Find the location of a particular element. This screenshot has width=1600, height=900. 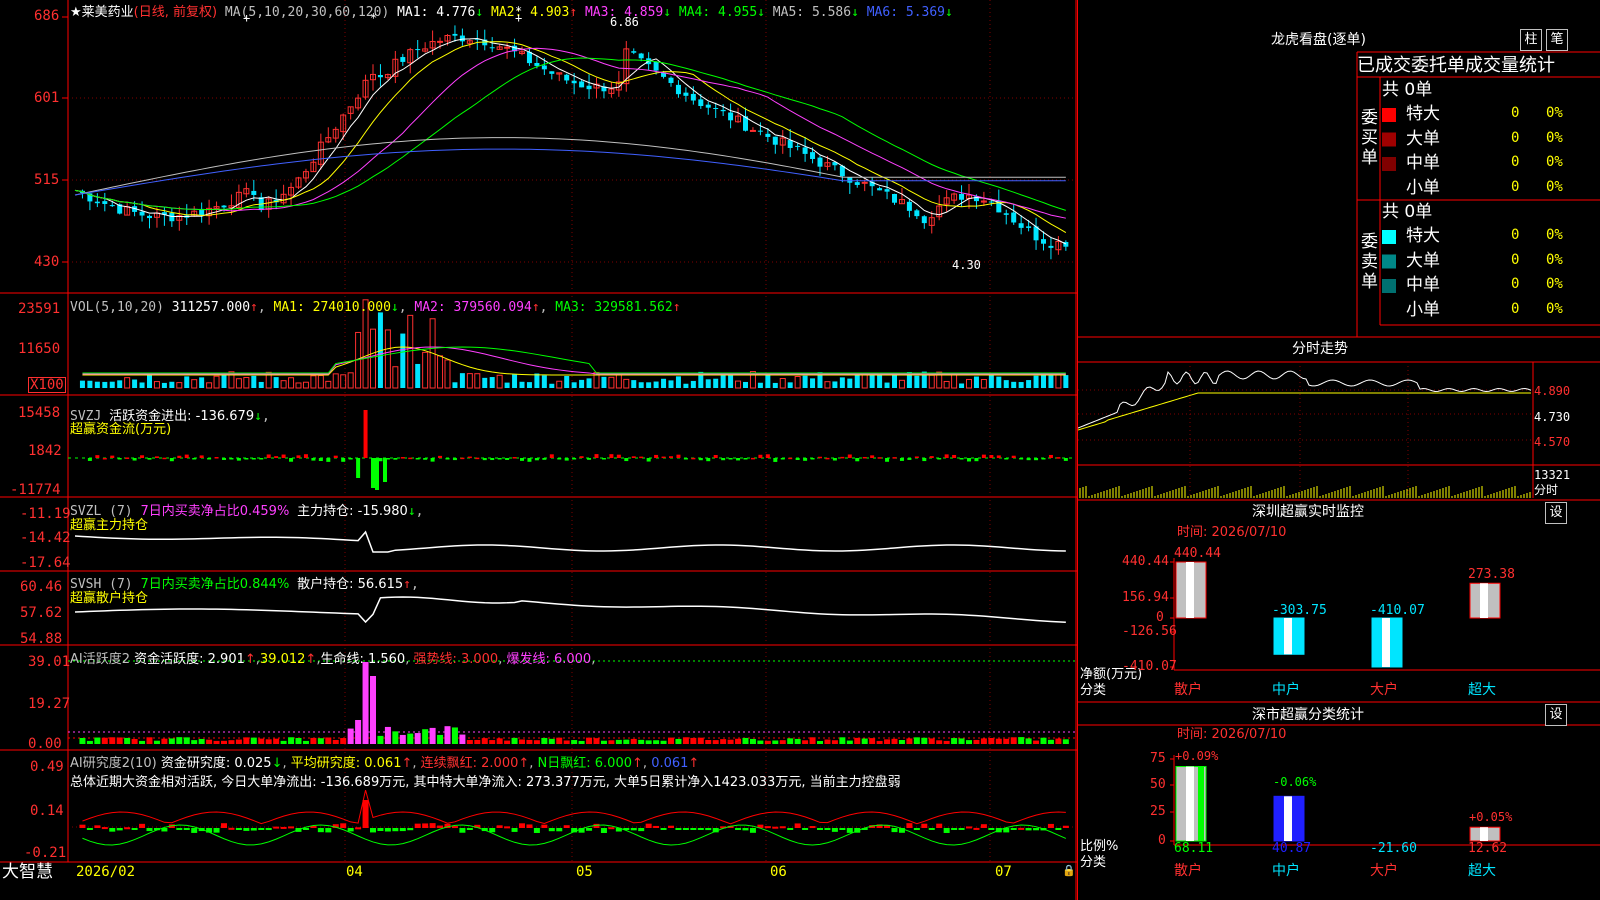

sell-row-count-3: 0 is located at coordinates (1515, 308).